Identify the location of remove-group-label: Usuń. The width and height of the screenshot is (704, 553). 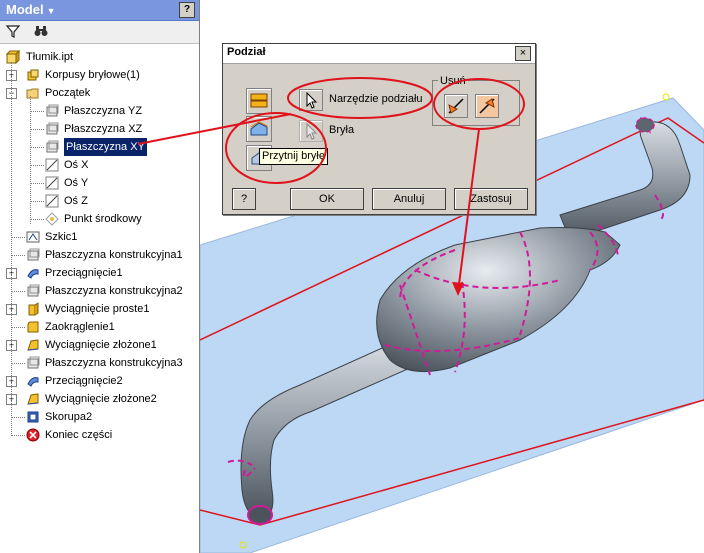
(453, 81).